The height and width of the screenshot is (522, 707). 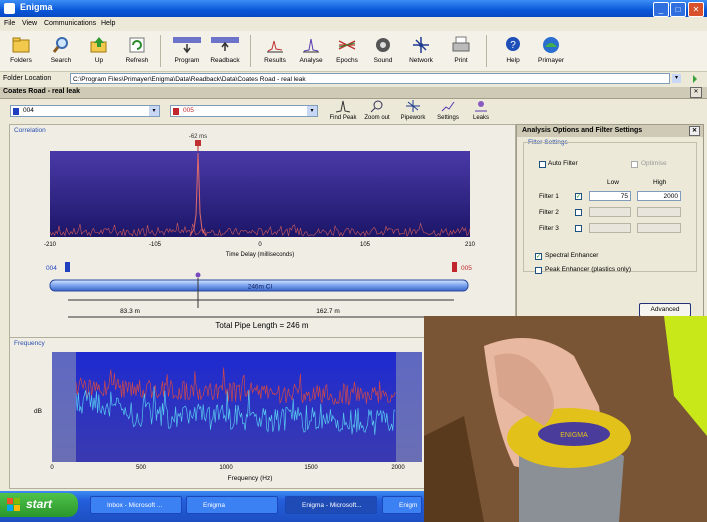 I want to click on readback-icon, so click(x=225, y=44).